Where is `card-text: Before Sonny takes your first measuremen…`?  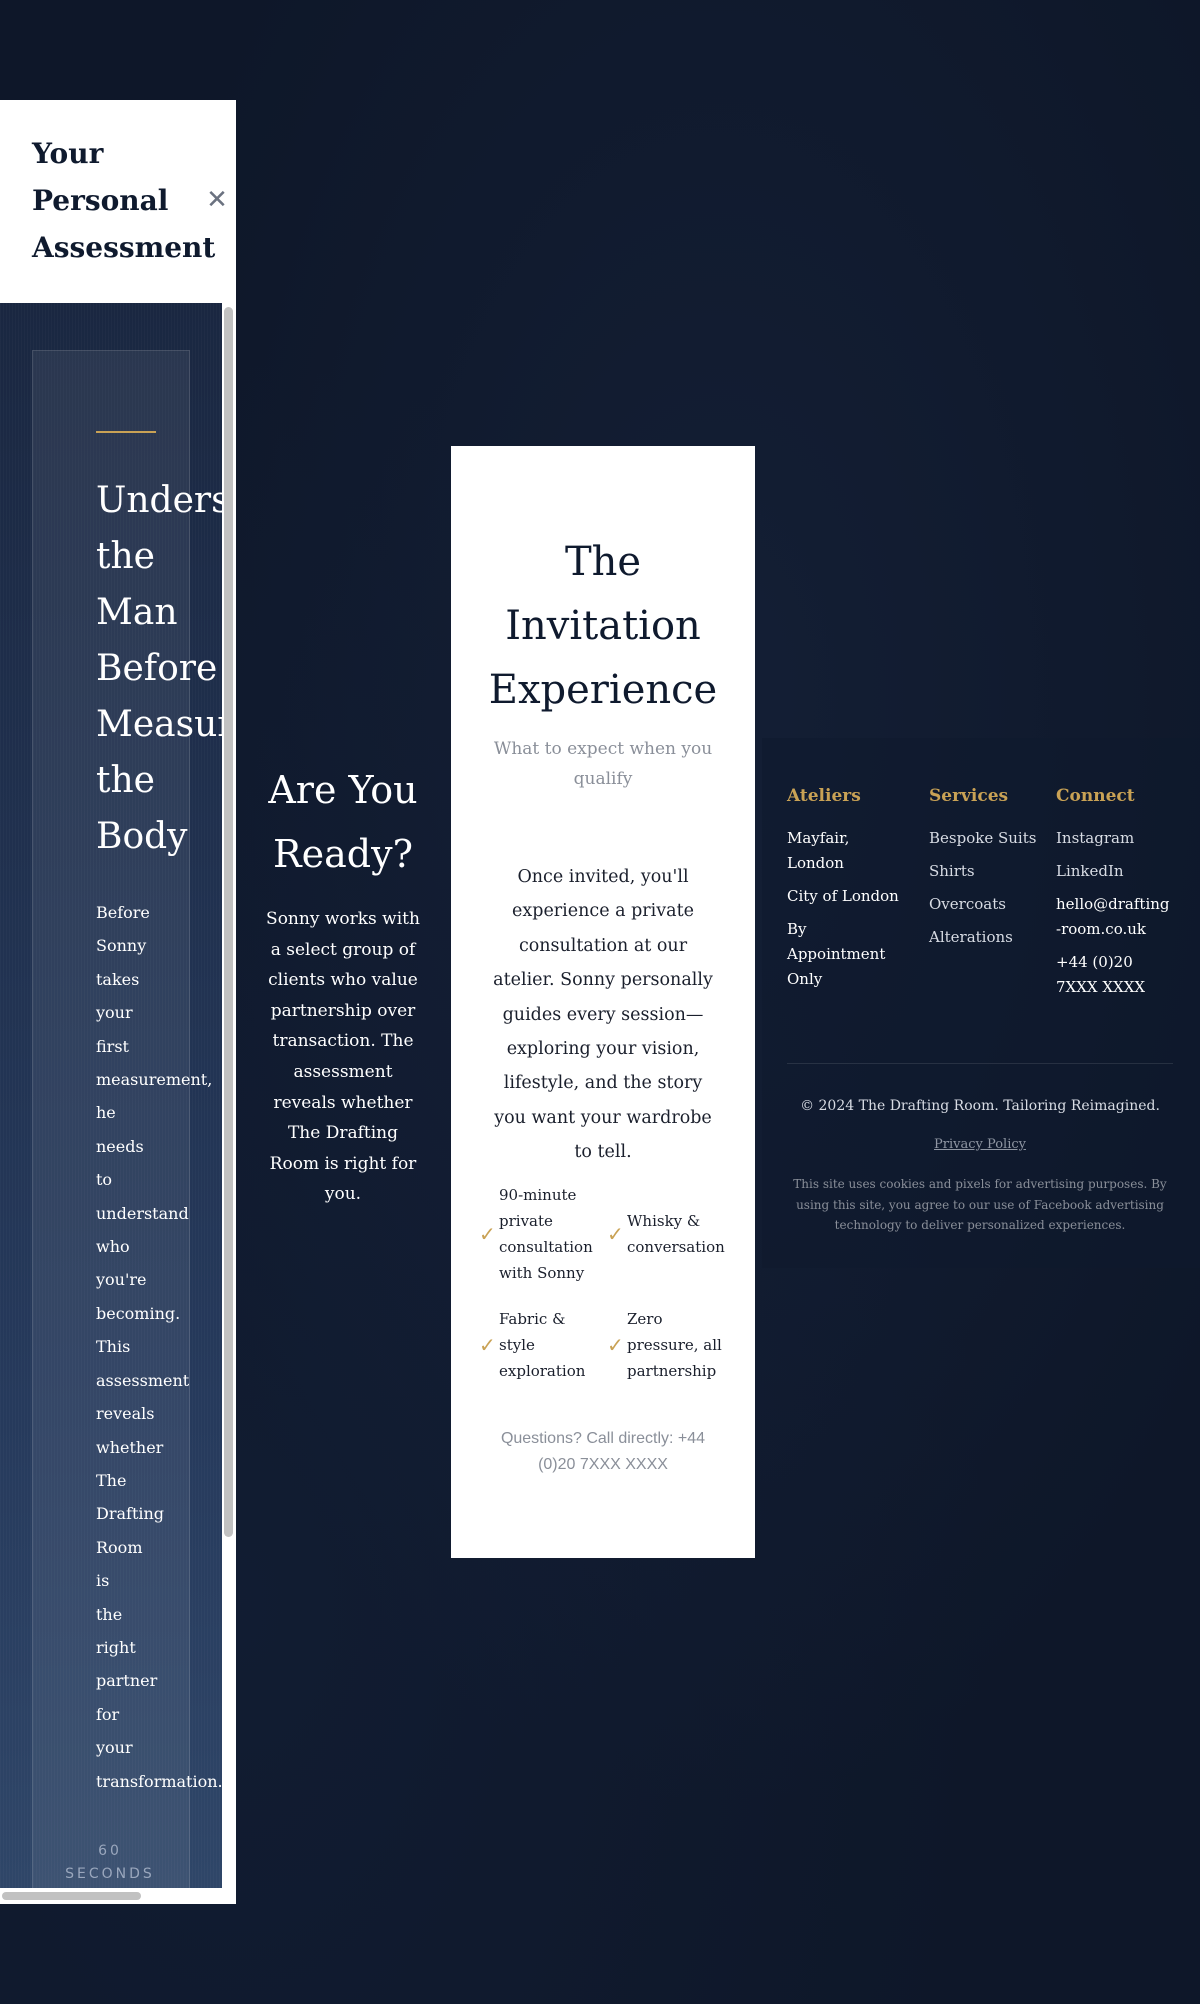 card-text: Before Sonny takes your first measuremen… is located at coordinates (159, 1347).